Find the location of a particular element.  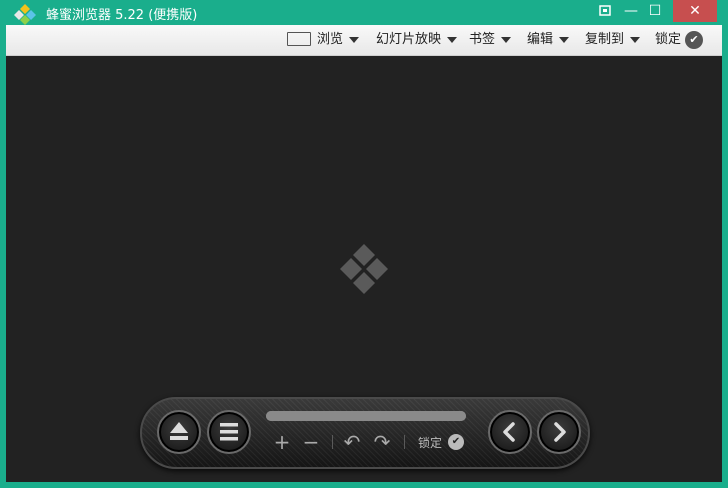

progress-track is located at coordinates (366, 416).